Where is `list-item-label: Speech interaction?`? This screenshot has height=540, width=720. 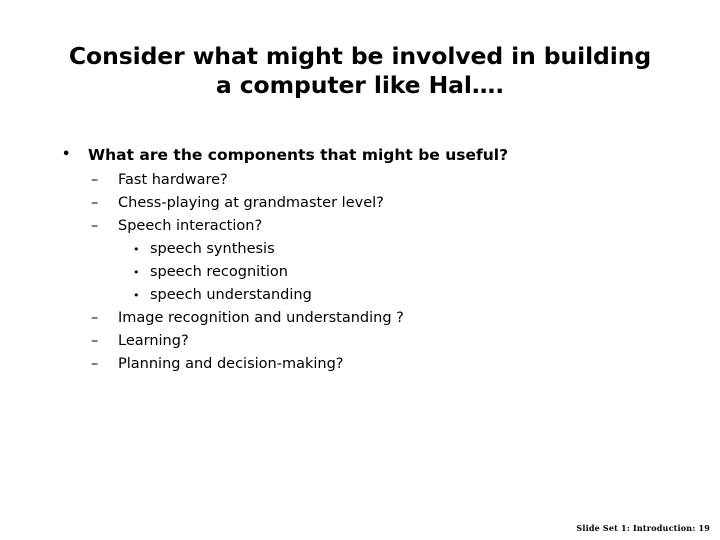 list-item-label: Speech interaction? is located at coordinates (190, 226).